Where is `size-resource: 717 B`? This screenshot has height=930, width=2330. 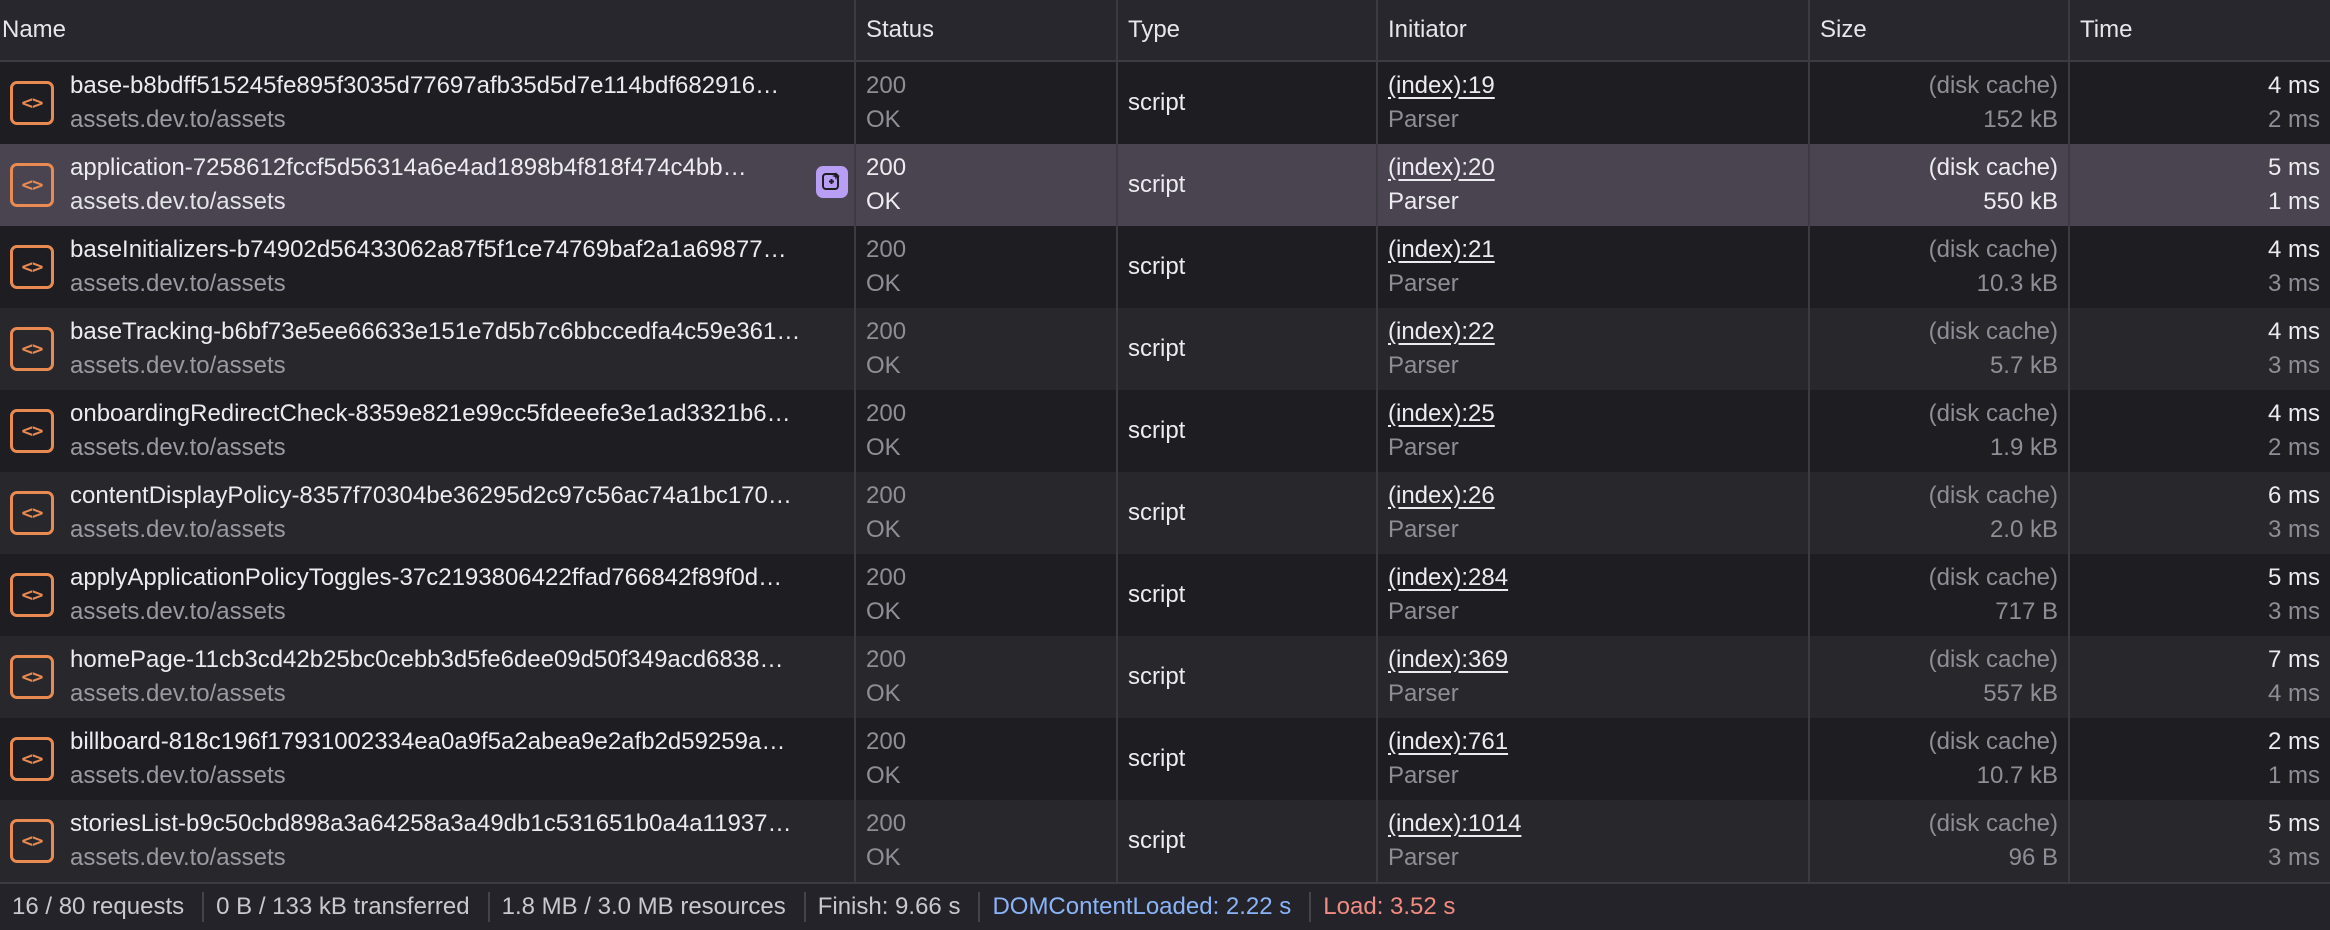 size-resource: 717 B is located at coordinates (2026, 611).